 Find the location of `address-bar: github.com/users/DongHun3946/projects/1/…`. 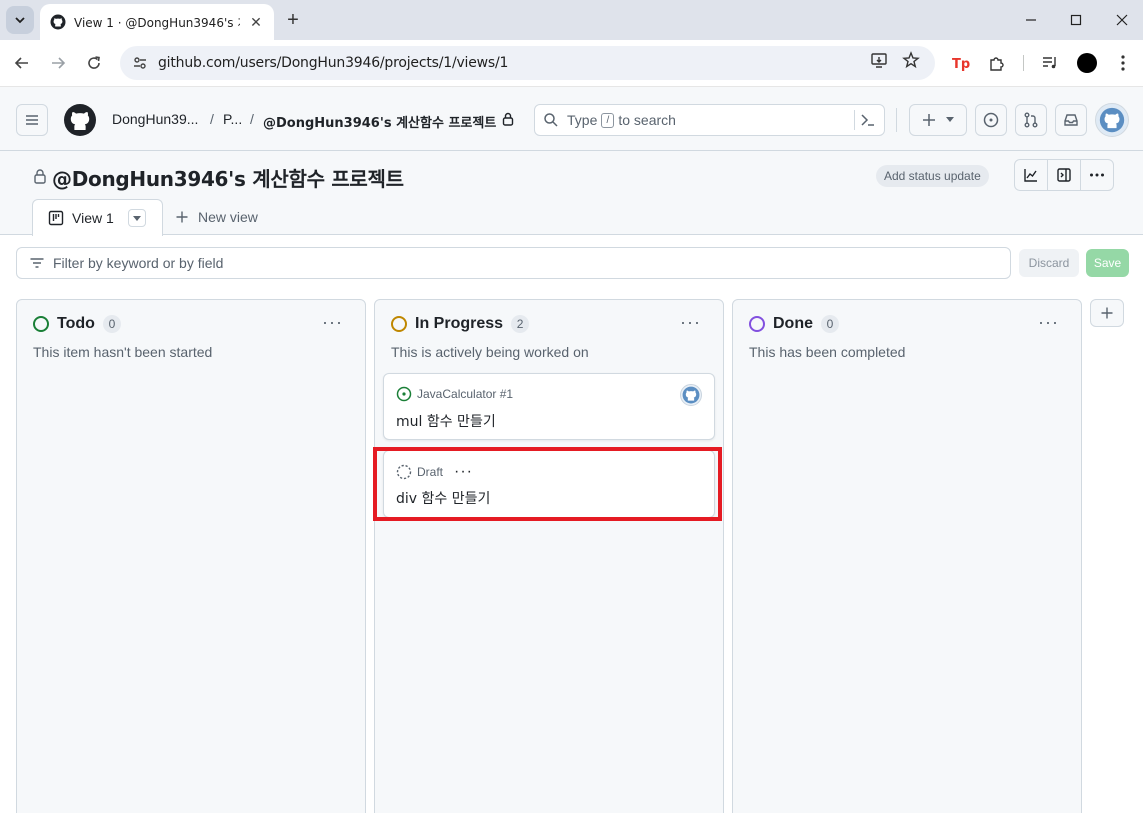

address-bar: github.com/users/DongHun3946/projects/1/… is located at coordinates (527, 63).